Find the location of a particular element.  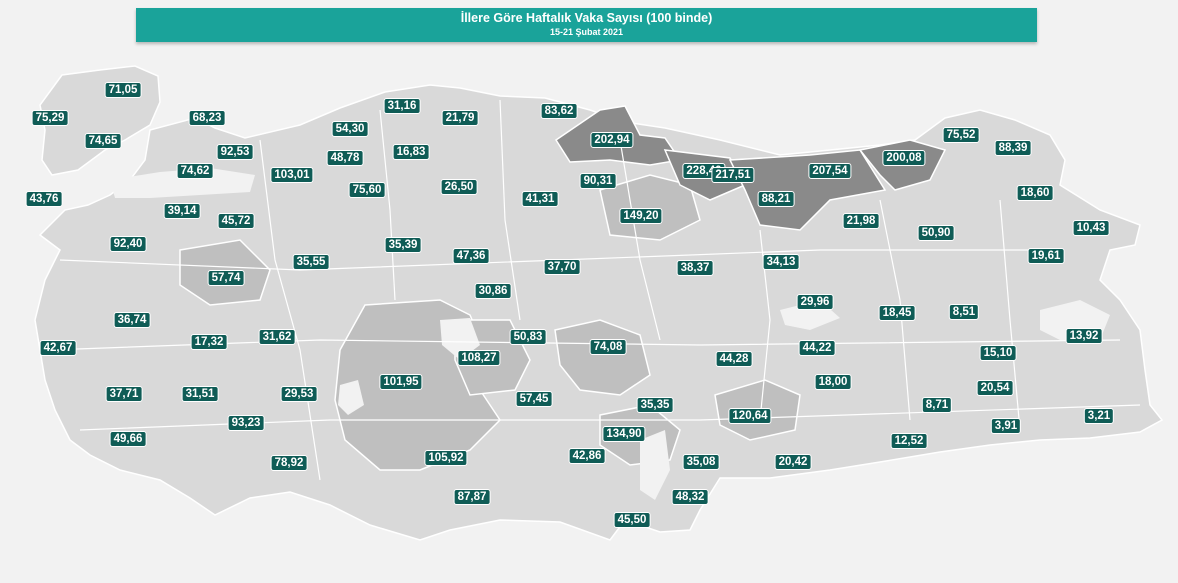

province-value-label: 75,52 is located at coordinates (961, 135).